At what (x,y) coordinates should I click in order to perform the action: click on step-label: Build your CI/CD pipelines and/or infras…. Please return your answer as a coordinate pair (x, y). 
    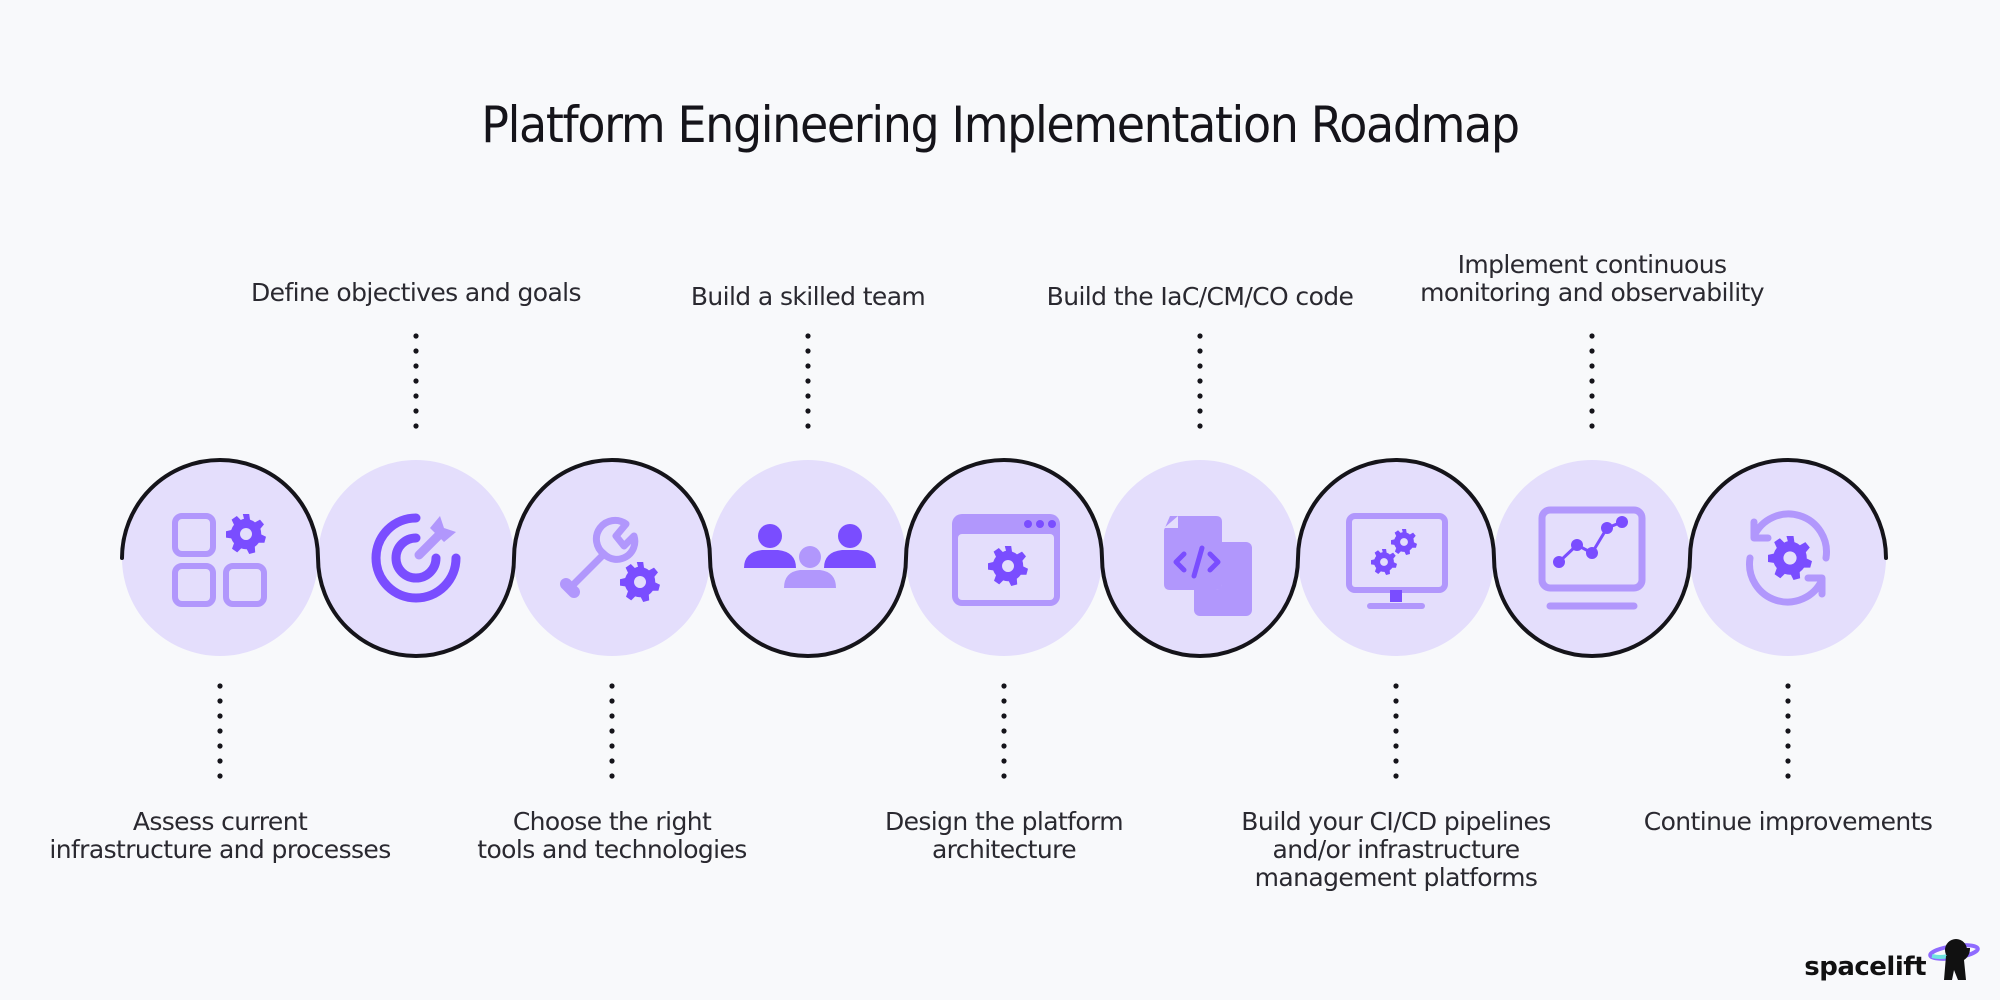
    Looking at the image, I should click on (1396, 849).